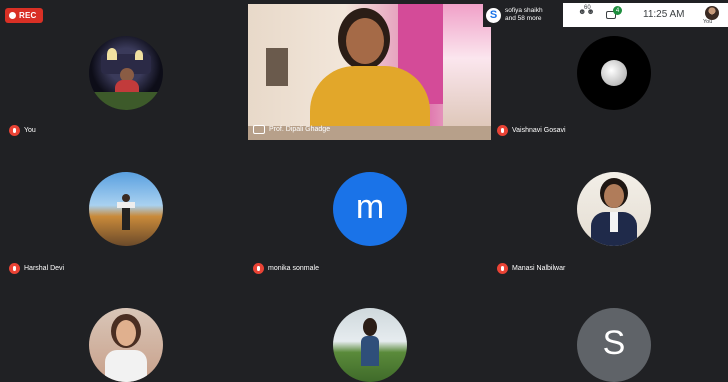  I want to click on participant-name: Manasi Nalbilwar, so click(539, 268).